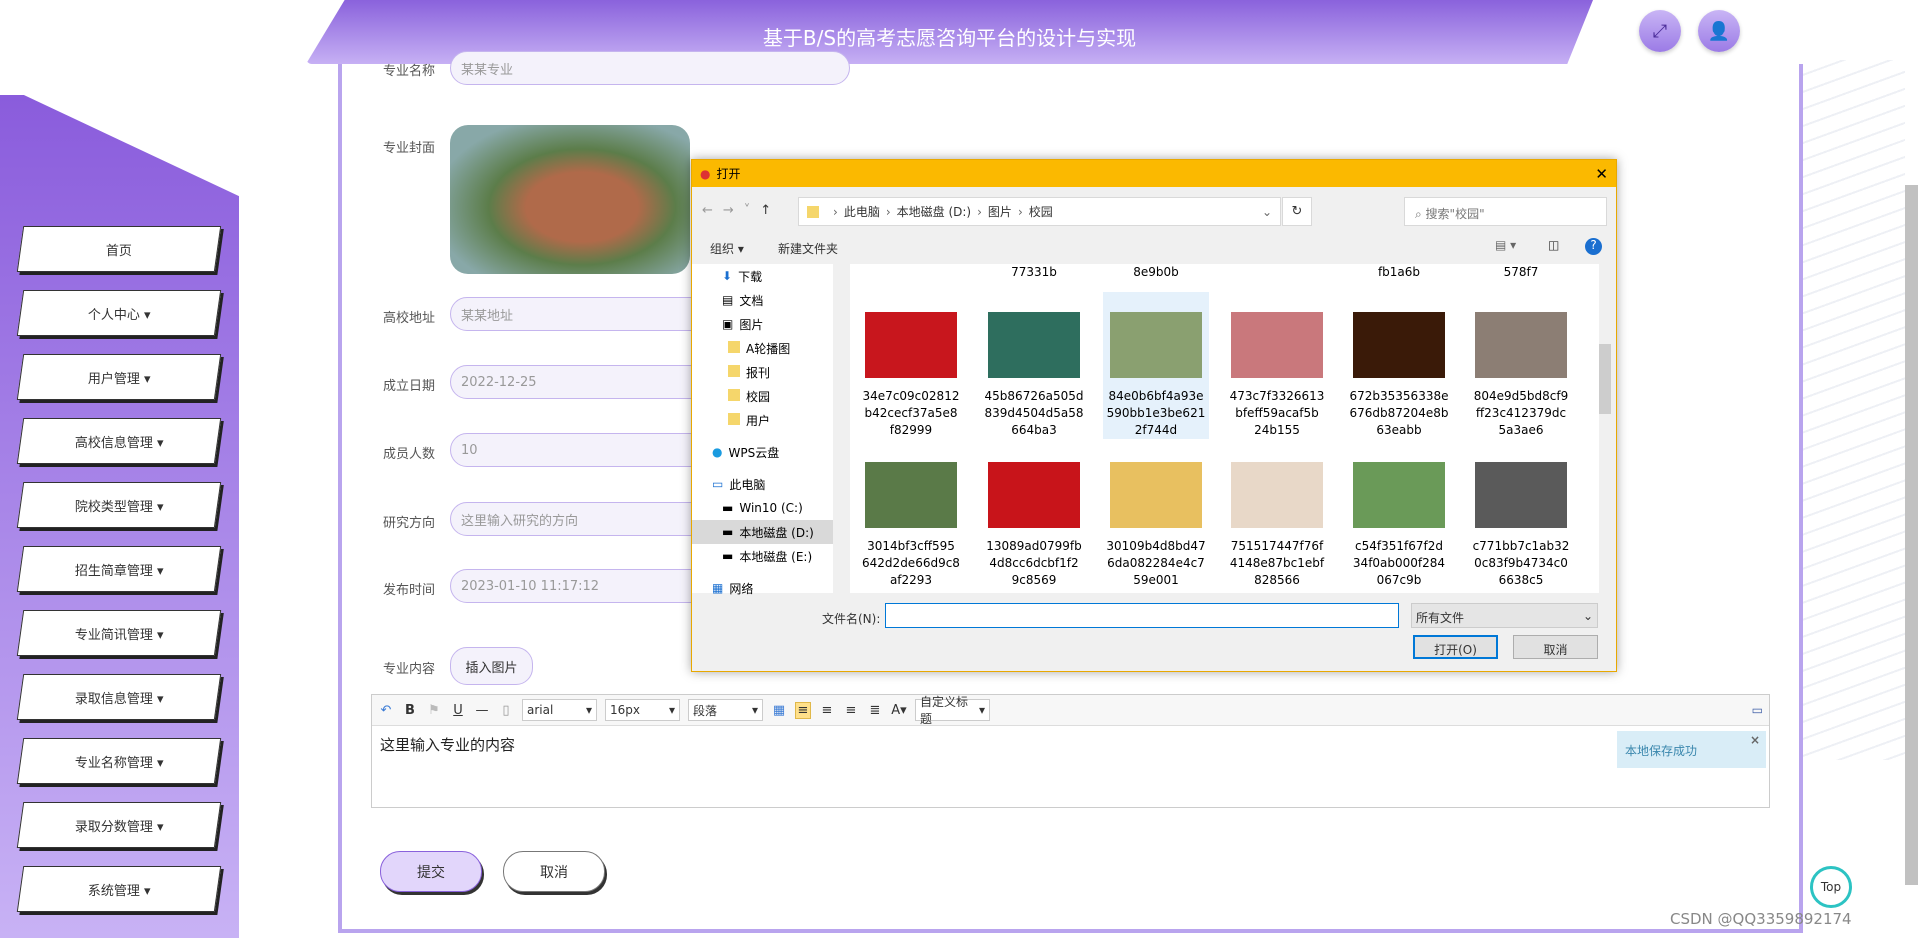 The height and width of the screenshot is (938, 1918). I want to click on sidebar-item: 专业简讯管理 ▾, so click(119, 633).